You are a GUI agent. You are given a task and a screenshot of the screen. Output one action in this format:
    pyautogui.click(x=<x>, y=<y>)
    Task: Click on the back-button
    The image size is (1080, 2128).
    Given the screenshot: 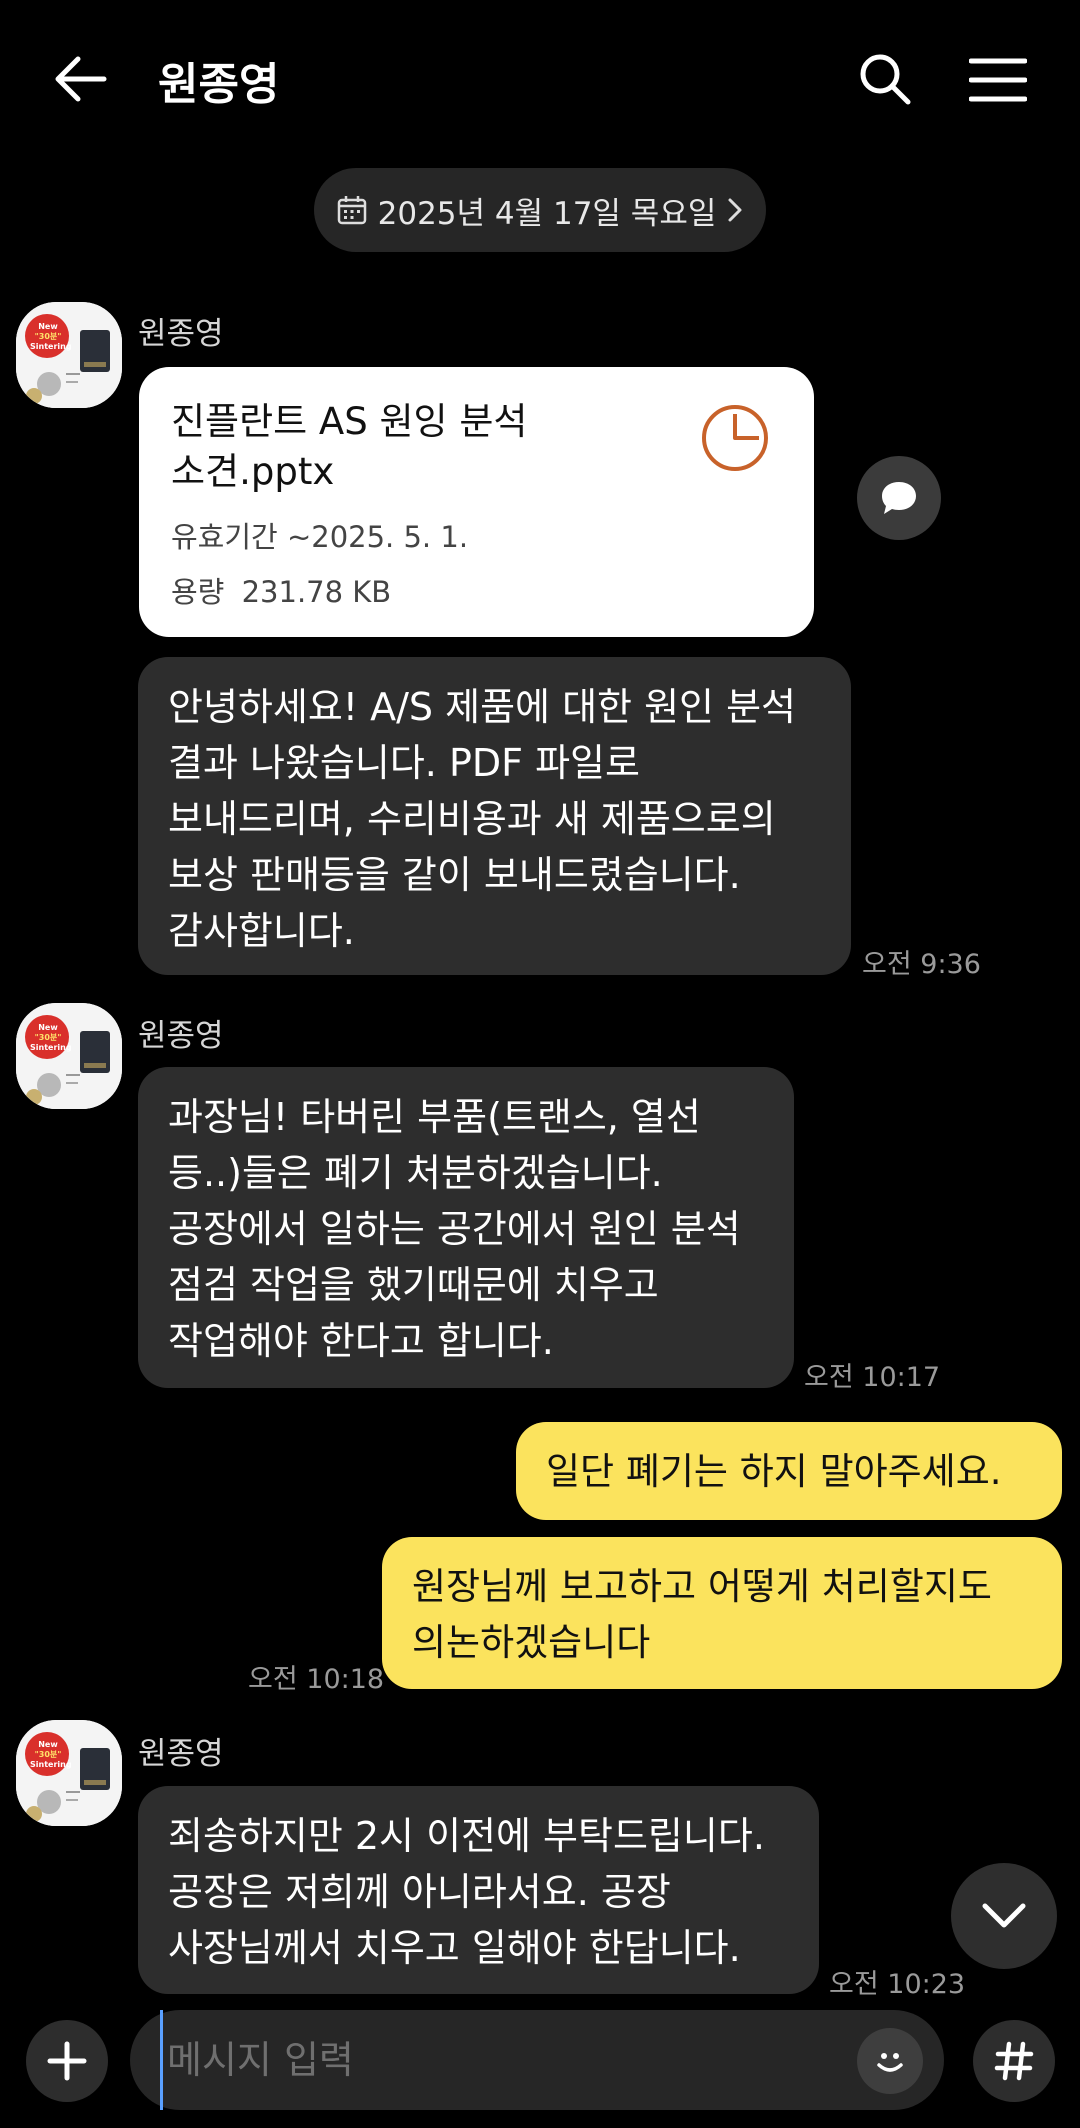 What is the action you would take?
    pyautogui.click(x=80, y=79)
    